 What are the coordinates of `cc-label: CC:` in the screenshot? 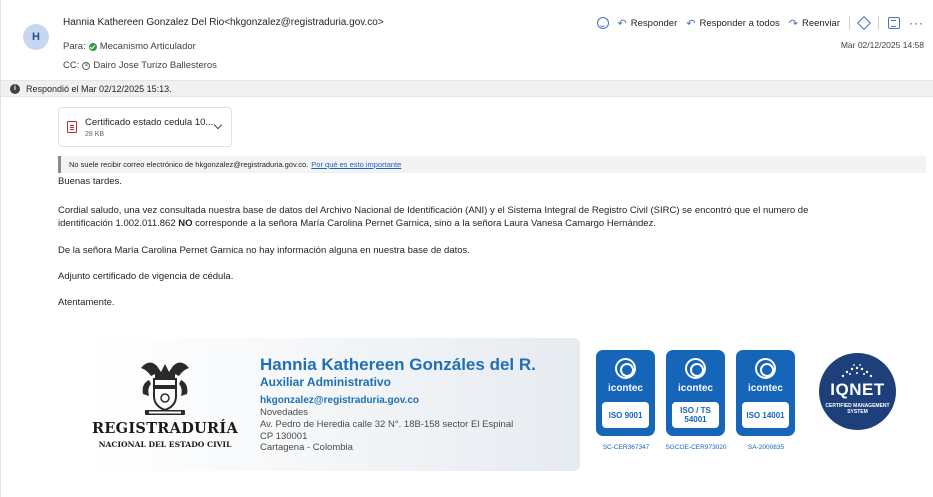 It's located at (71, 65).